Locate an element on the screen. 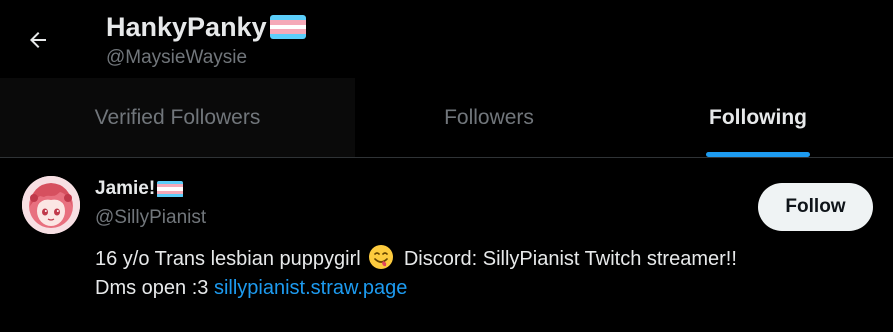 The width and height of the screenshot is (893, 332). tab-verified-followers: Verified Followers is located at coordinates (177, 117).